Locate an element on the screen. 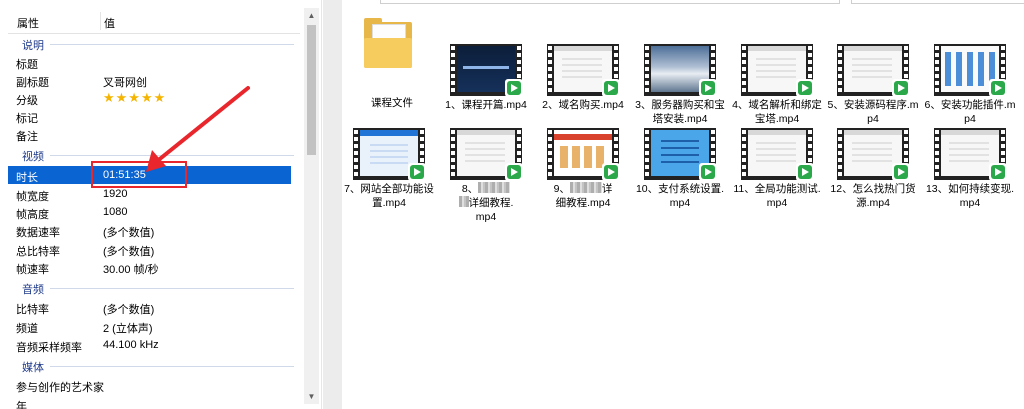  property-row-tags: 标记 is located at coordinates (149, 116).